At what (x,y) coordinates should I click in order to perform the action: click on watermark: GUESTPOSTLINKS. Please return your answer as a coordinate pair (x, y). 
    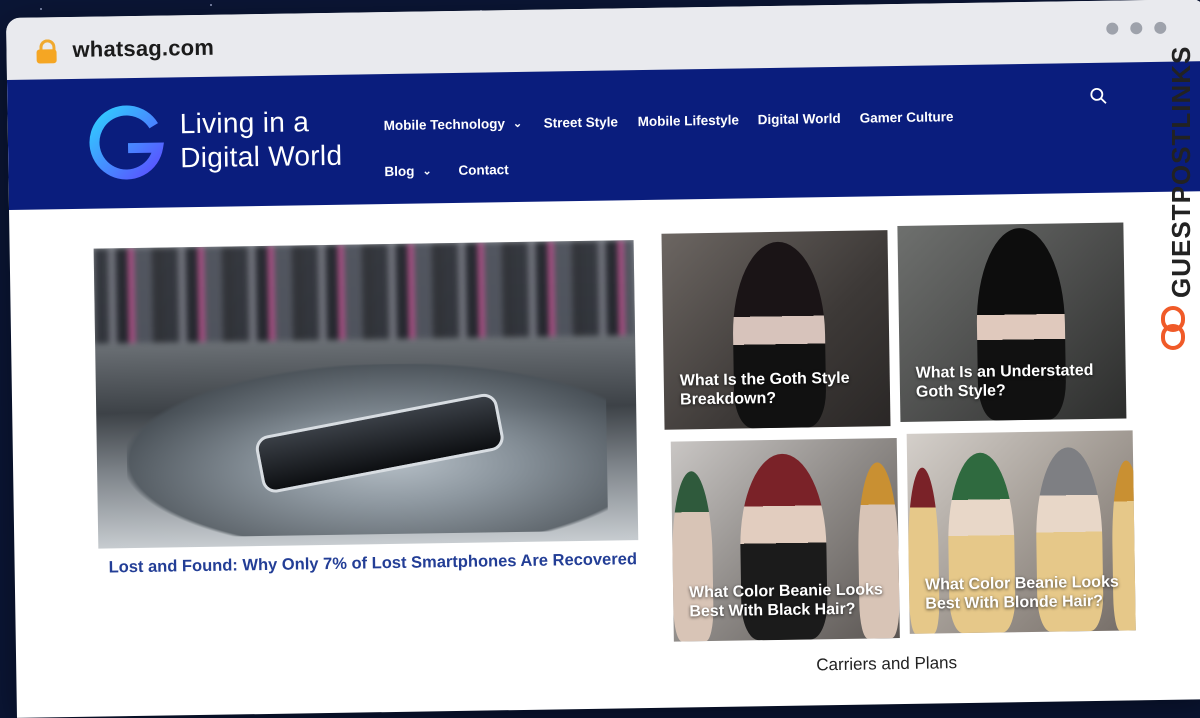
    Looking at the image, I should click on (1175, 202).